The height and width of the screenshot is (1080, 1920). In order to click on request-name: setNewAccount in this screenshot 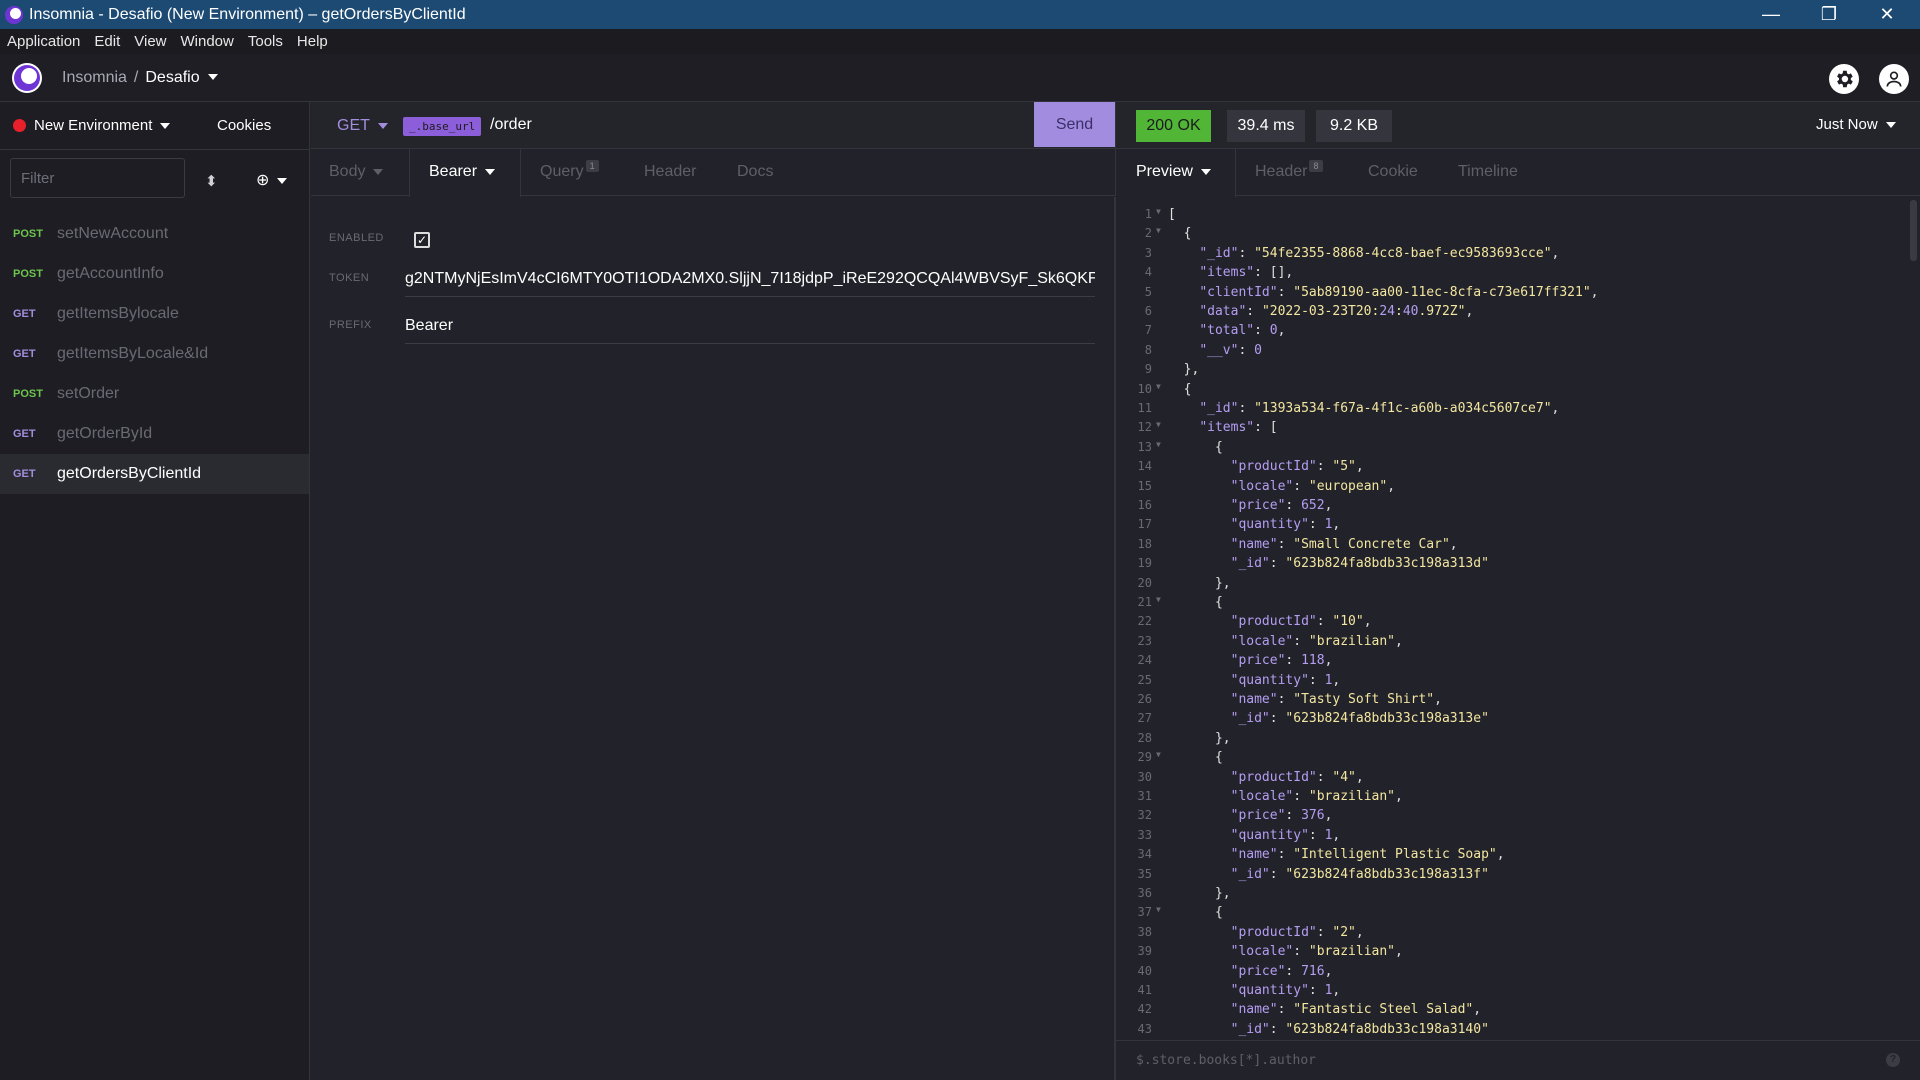, I will do `click(113, 233)`.